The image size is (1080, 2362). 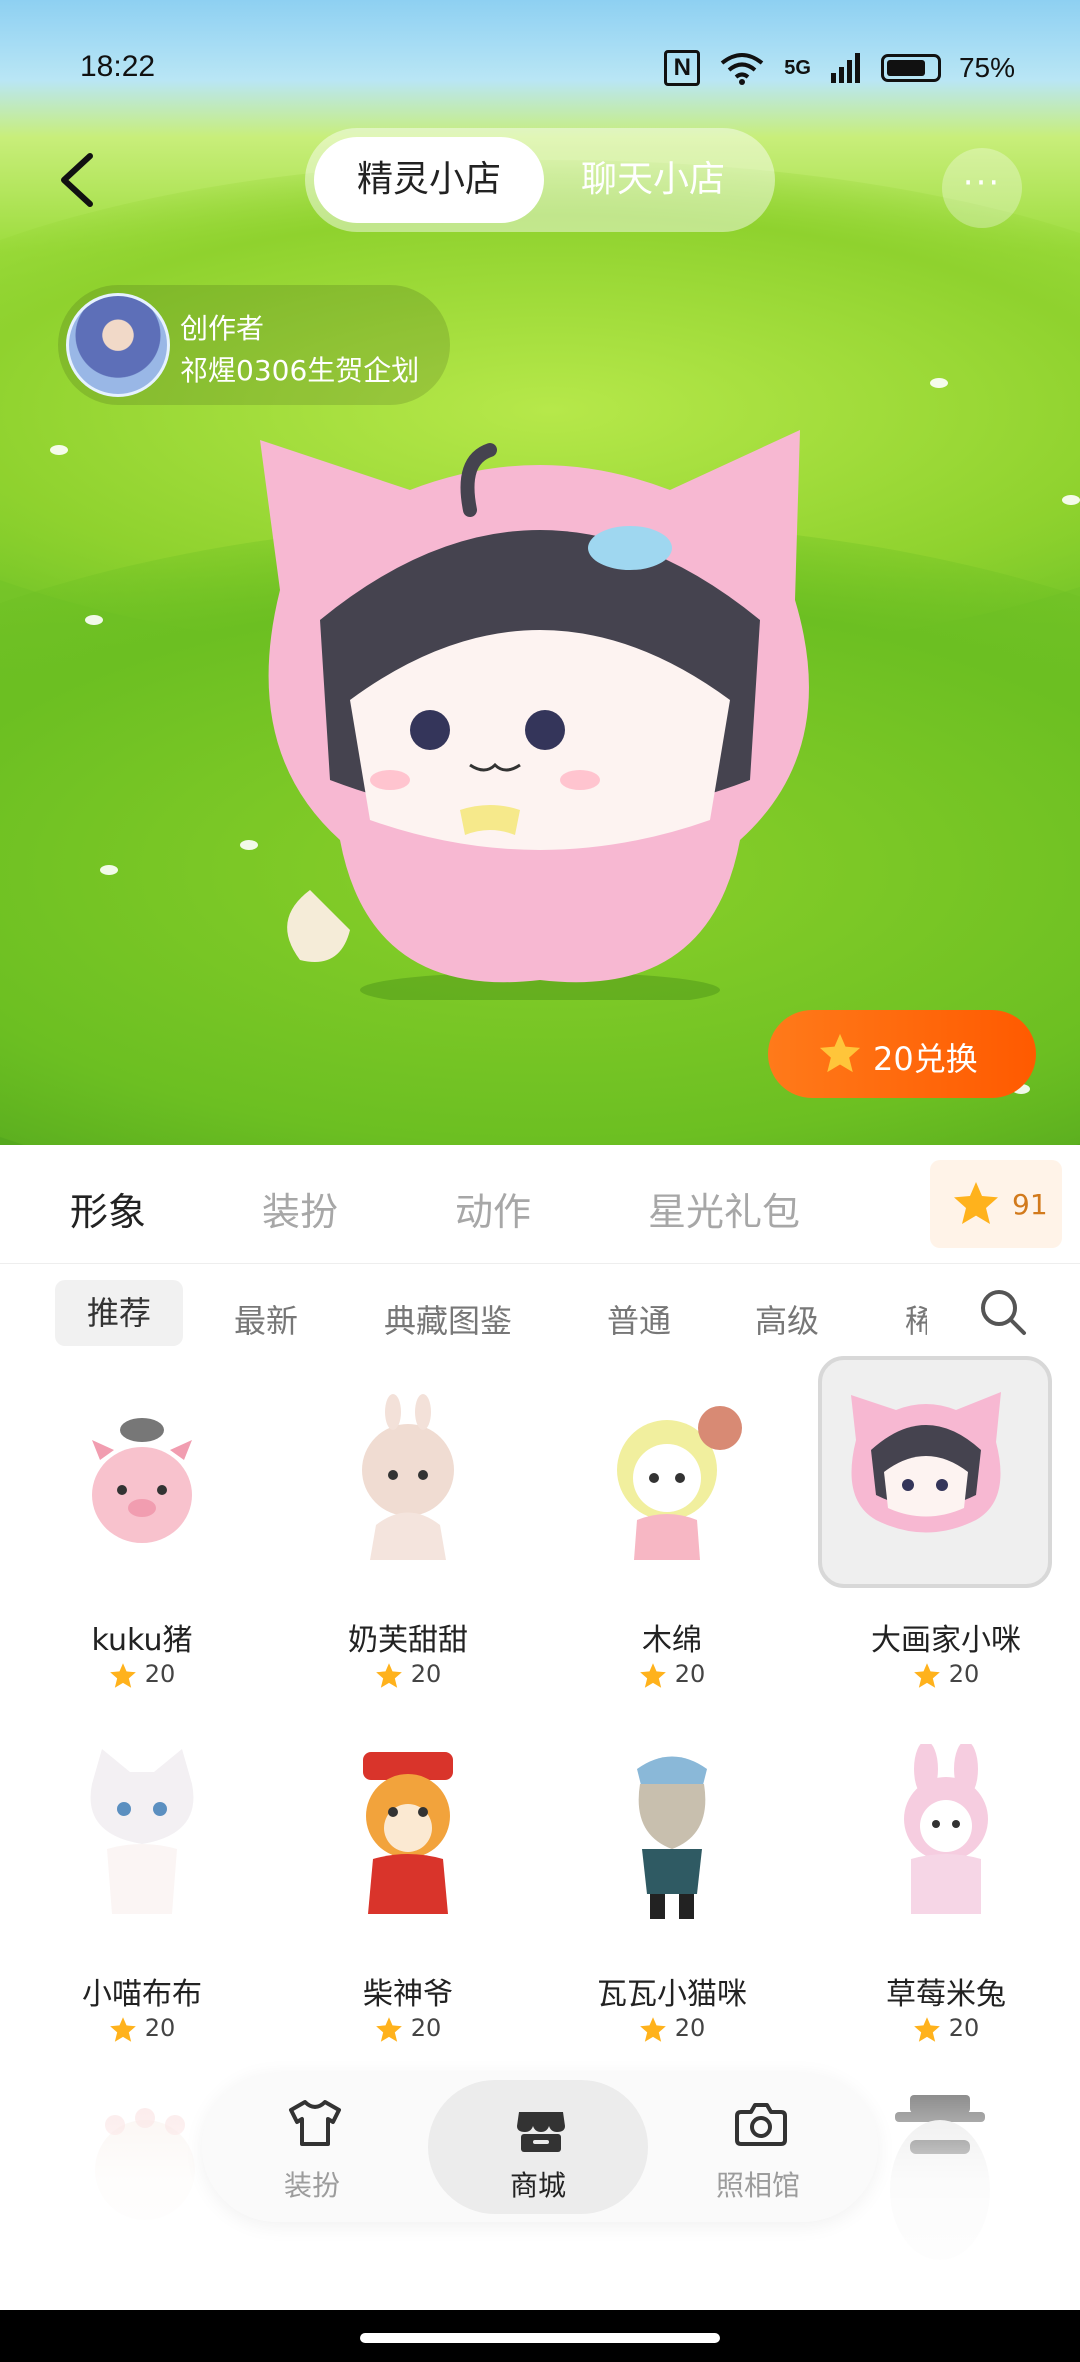 What do you see at coordinates (639, 1319) in the screenshot?
I see `filter-normal: 普通` at bounding box center [639, 1319].